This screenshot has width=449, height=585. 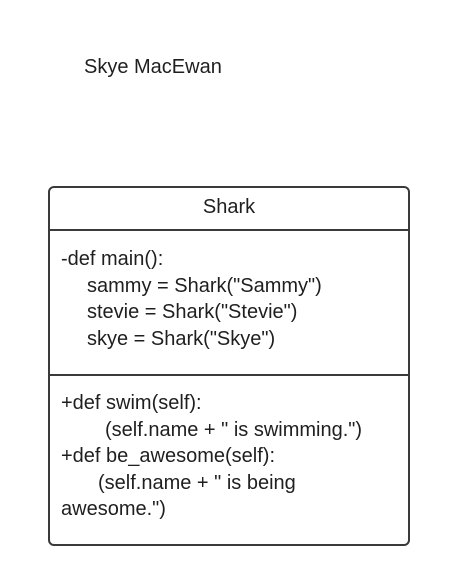 I want to click on operation-line: awesome."), so click(x=113, y=509).